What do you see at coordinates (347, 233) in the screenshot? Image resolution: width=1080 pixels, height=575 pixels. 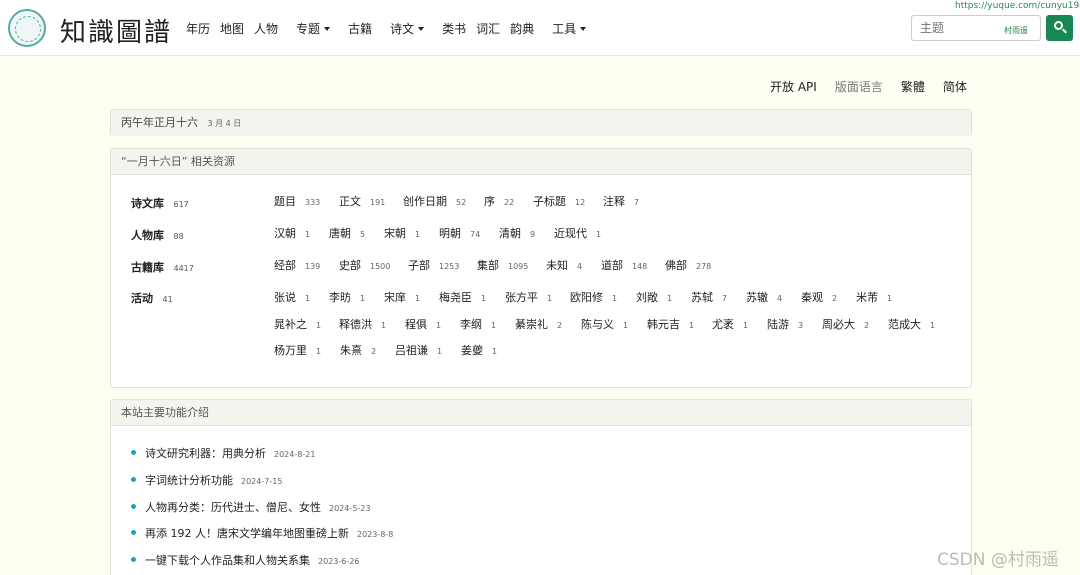 I see `resource-tag: 唐朝 5` at bounding box center [347, 233].